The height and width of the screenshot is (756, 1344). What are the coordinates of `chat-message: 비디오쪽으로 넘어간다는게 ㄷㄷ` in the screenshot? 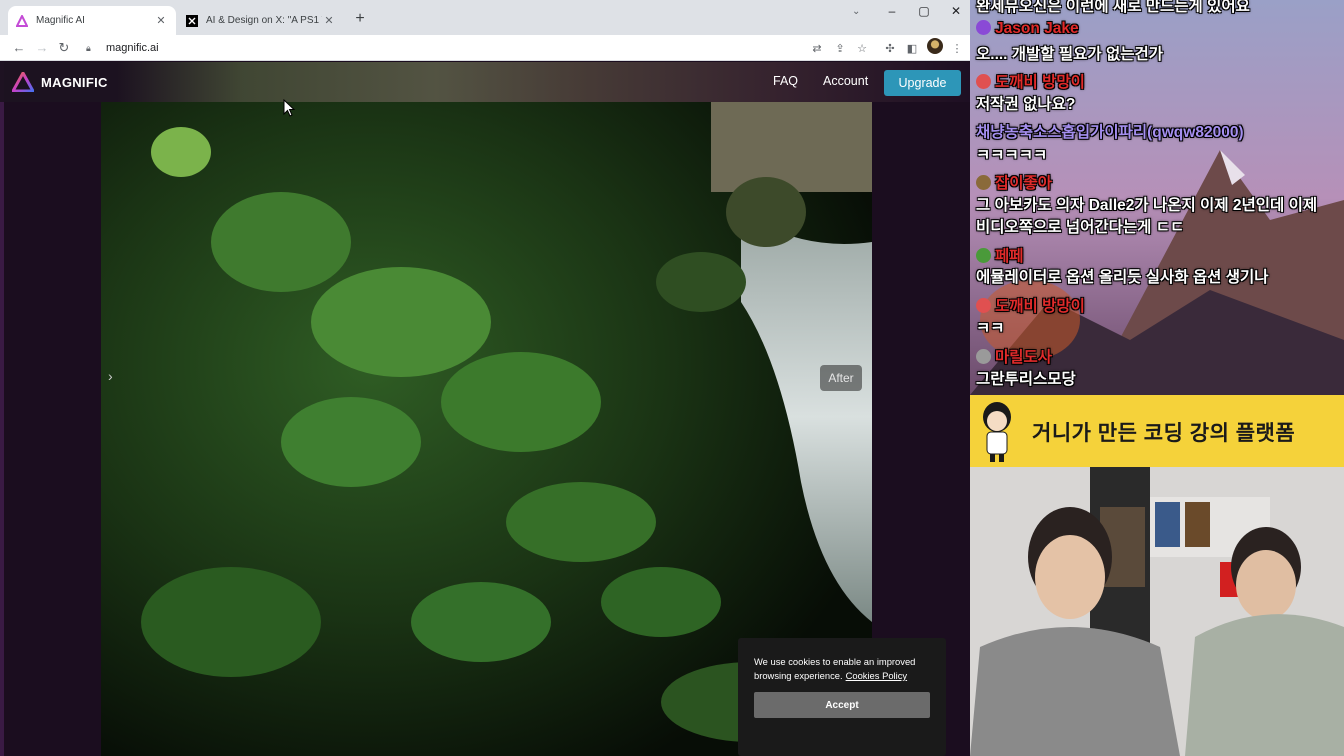 It's located at (1080, 226).